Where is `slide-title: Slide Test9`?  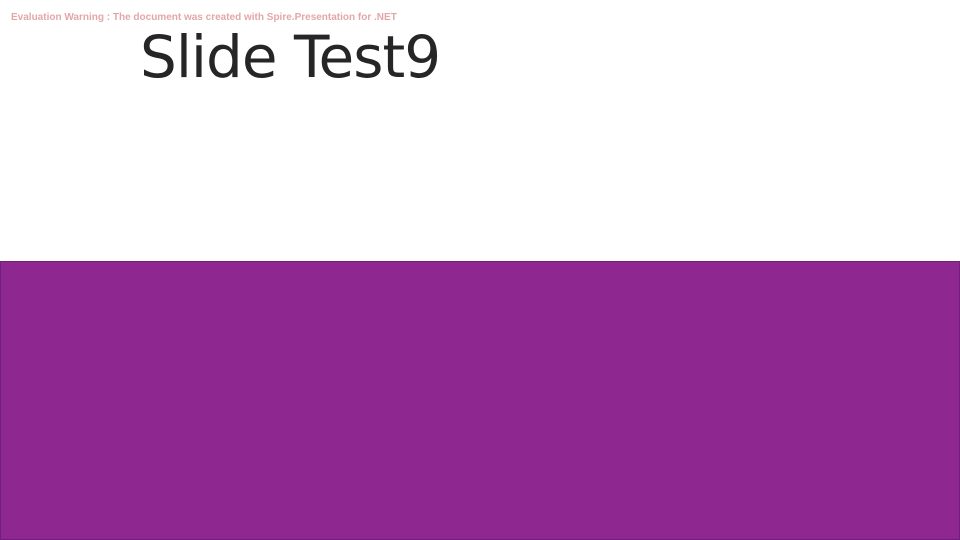
slide-title: Slide Test9 is located at coordinates (290, 57).